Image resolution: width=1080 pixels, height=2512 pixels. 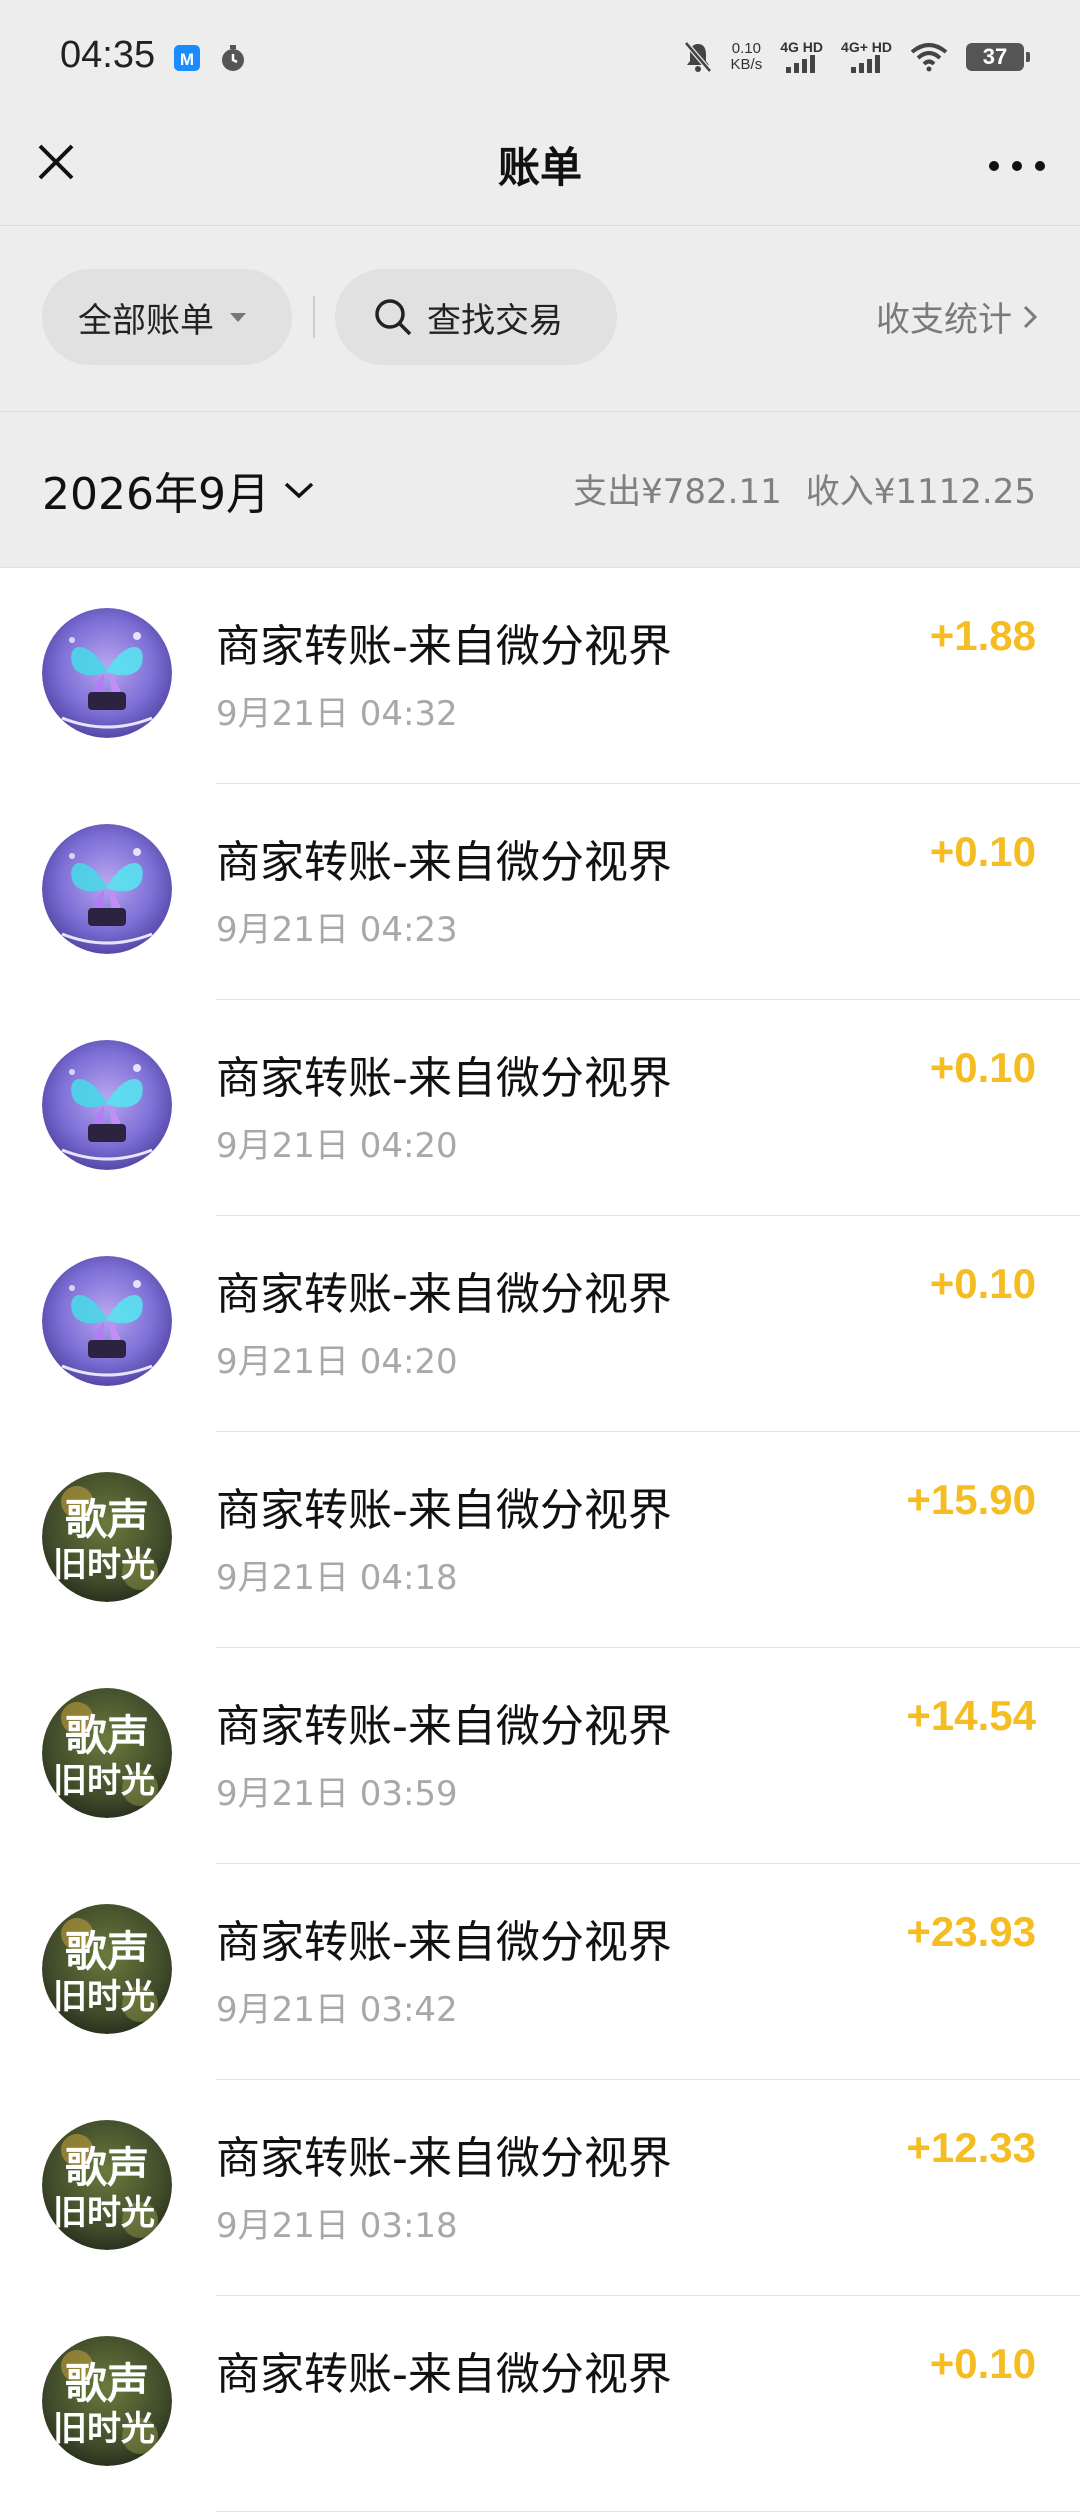 What do you see at coordinates (337, 2226) in the screenshot?
I see `transaction-time: 9月21日 03:18` at bounding box center [337, 2226].